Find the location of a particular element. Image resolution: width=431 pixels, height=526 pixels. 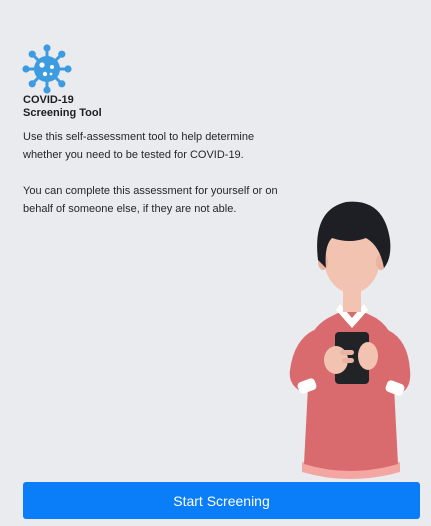

start-screening-button: Start Screening is located at coordinates (221, 500).